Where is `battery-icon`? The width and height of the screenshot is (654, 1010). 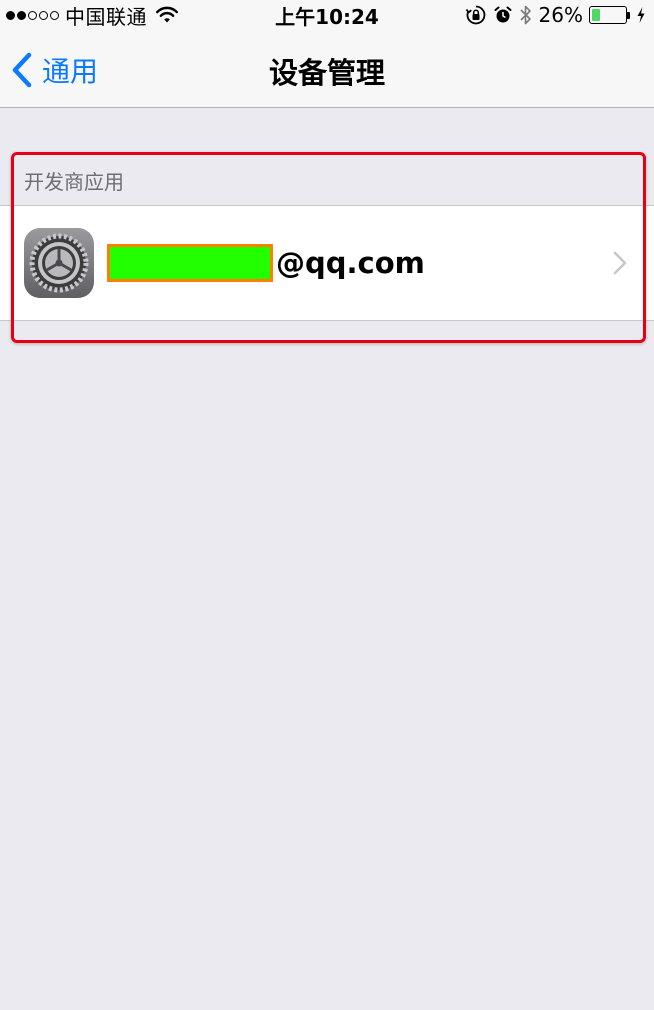
battery-icon is located at coordinates (609, 15).